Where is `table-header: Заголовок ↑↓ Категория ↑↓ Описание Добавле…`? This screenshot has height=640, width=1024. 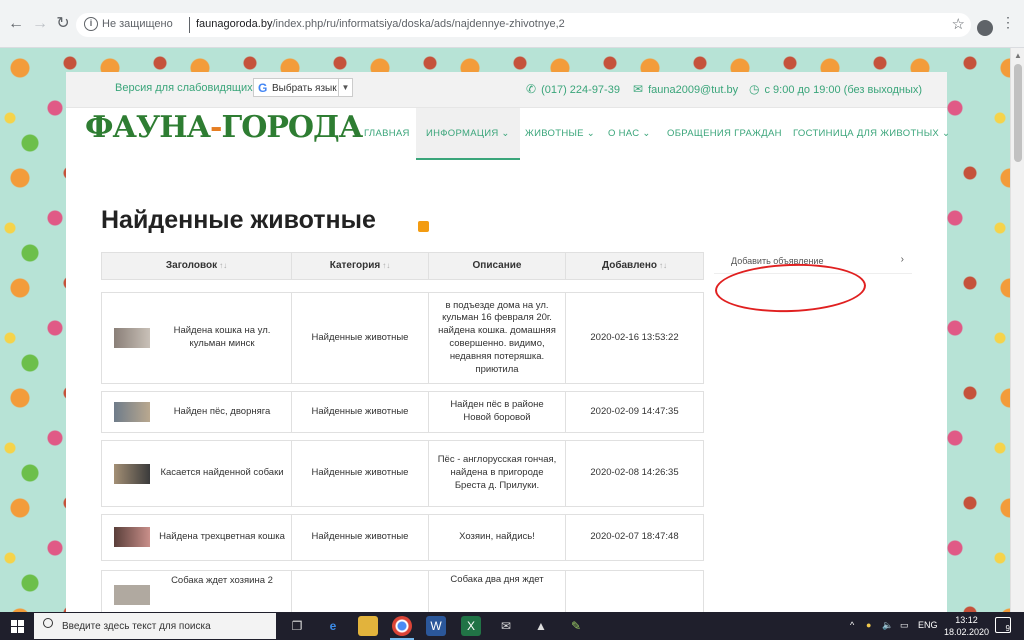
table-header: Заголовок ↑↓ Категория ↑↓ Описание Добавле… is located at coordinates (402, 266).